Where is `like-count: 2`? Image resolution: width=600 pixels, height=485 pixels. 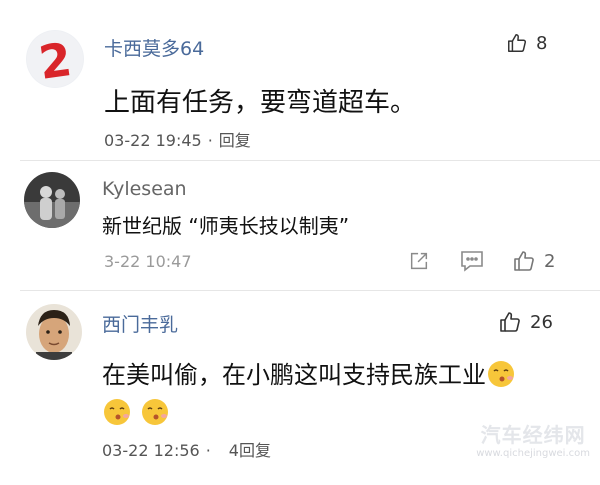
like-count: 2 is located at coordinates (550, 261).